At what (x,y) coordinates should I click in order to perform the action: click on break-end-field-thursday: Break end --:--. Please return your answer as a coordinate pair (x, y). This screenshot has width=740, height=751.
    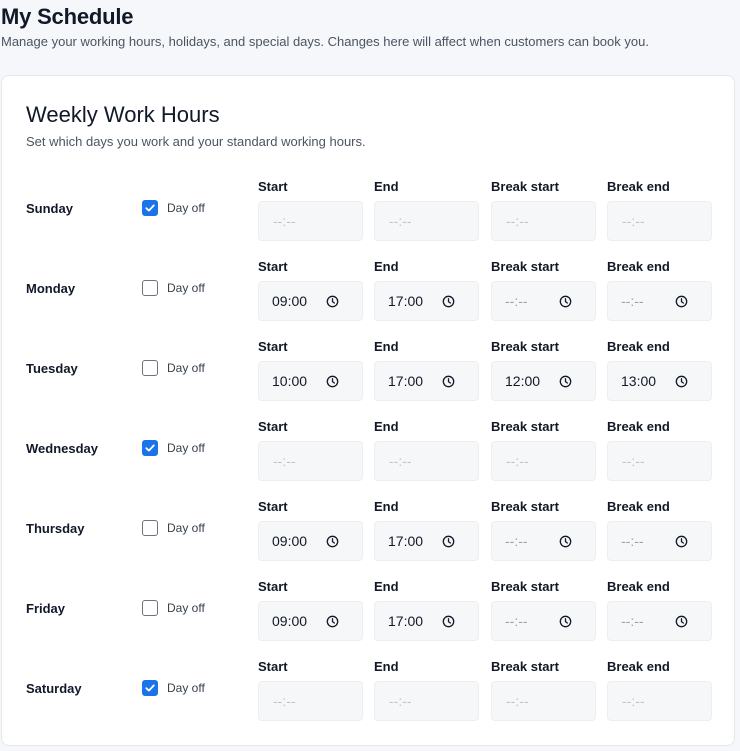
    Looking at the image, I should click on (659, 528).